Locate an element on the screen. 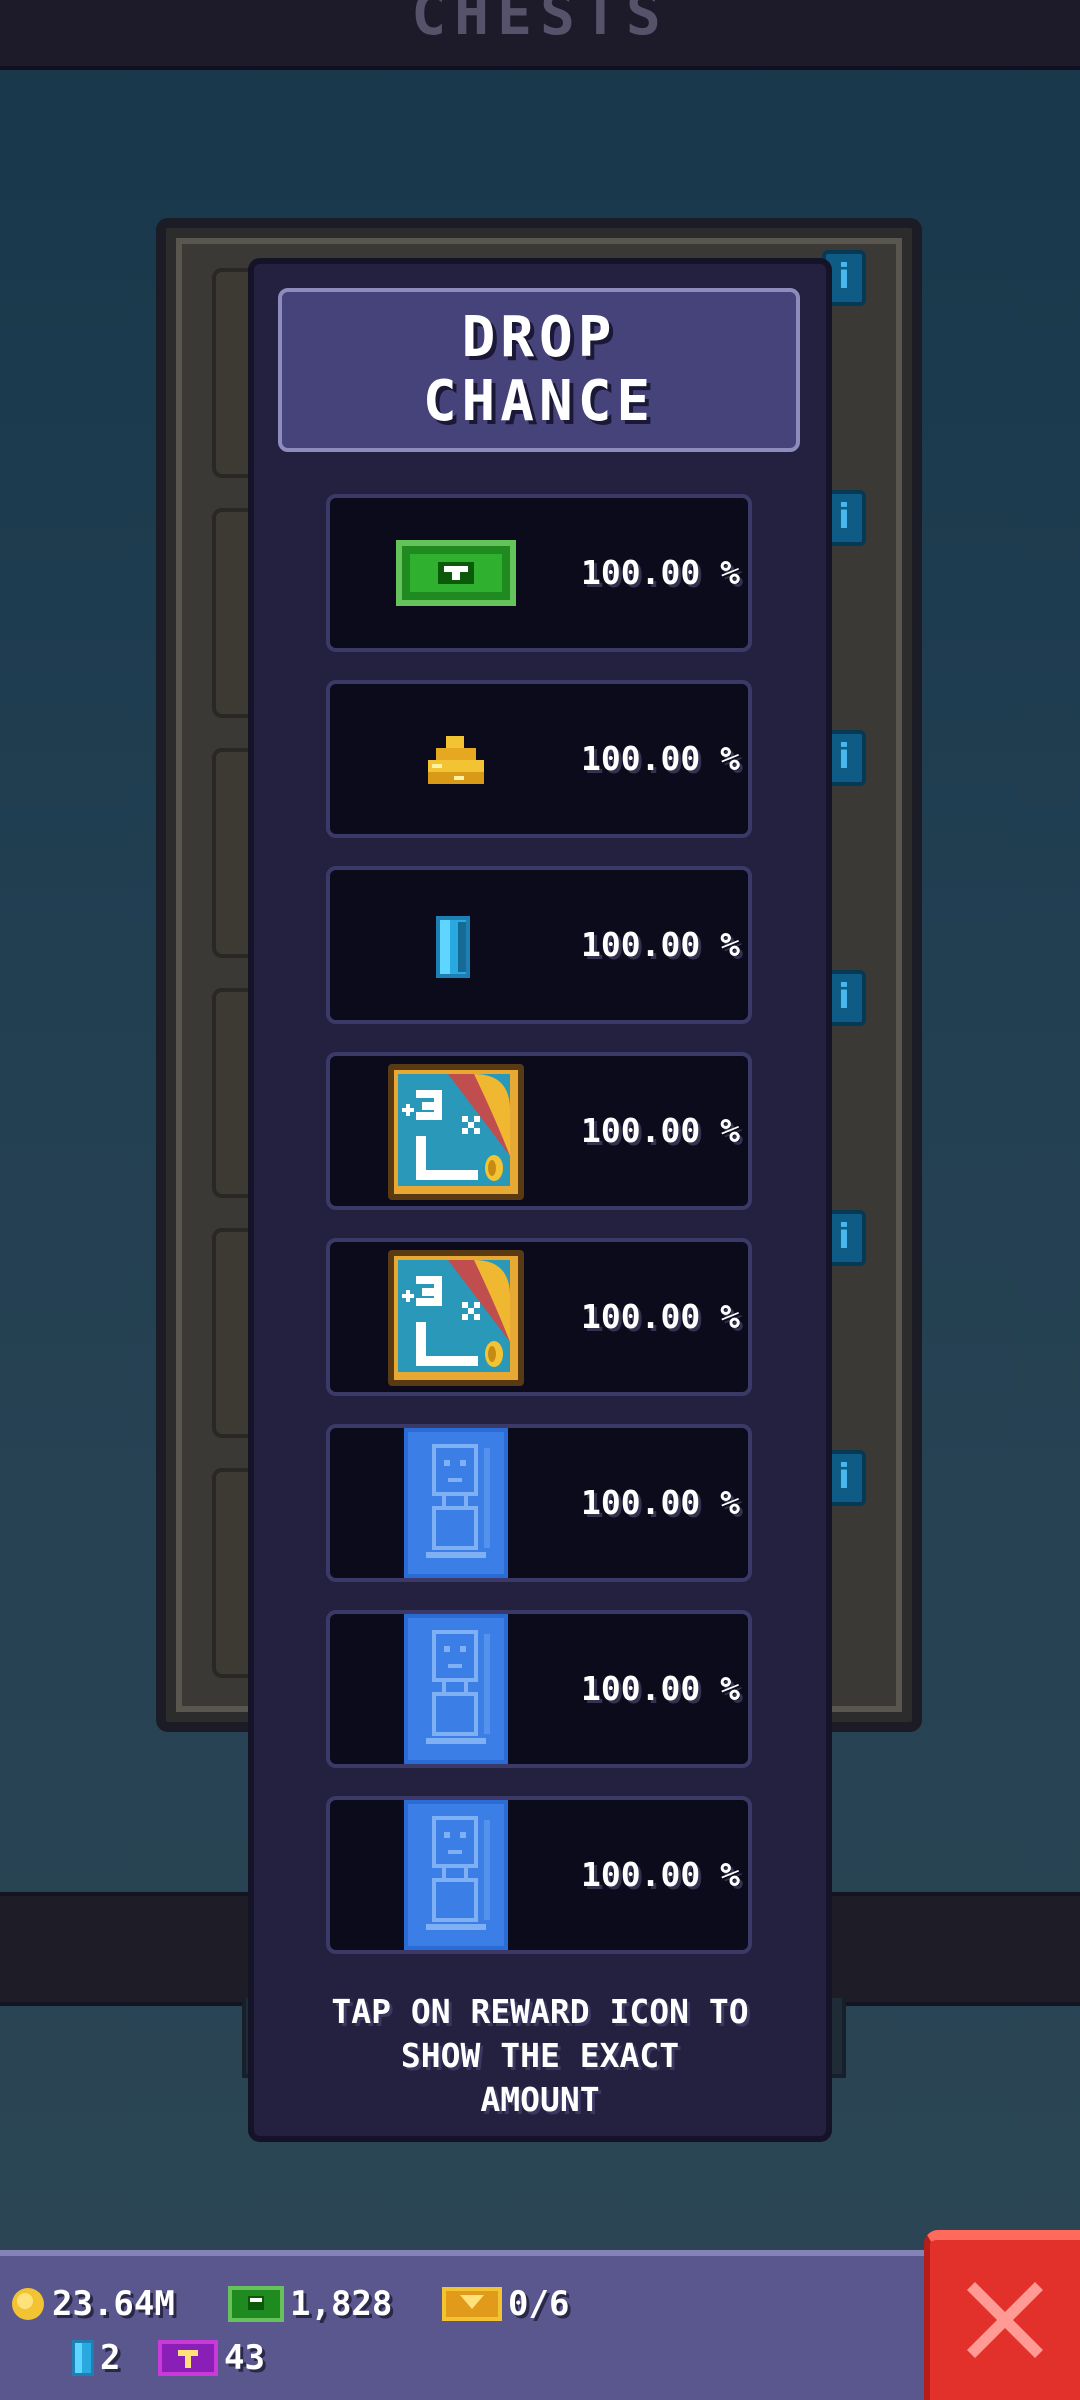  cash-counter: 1,828 is located at coordinates (310, 2304).